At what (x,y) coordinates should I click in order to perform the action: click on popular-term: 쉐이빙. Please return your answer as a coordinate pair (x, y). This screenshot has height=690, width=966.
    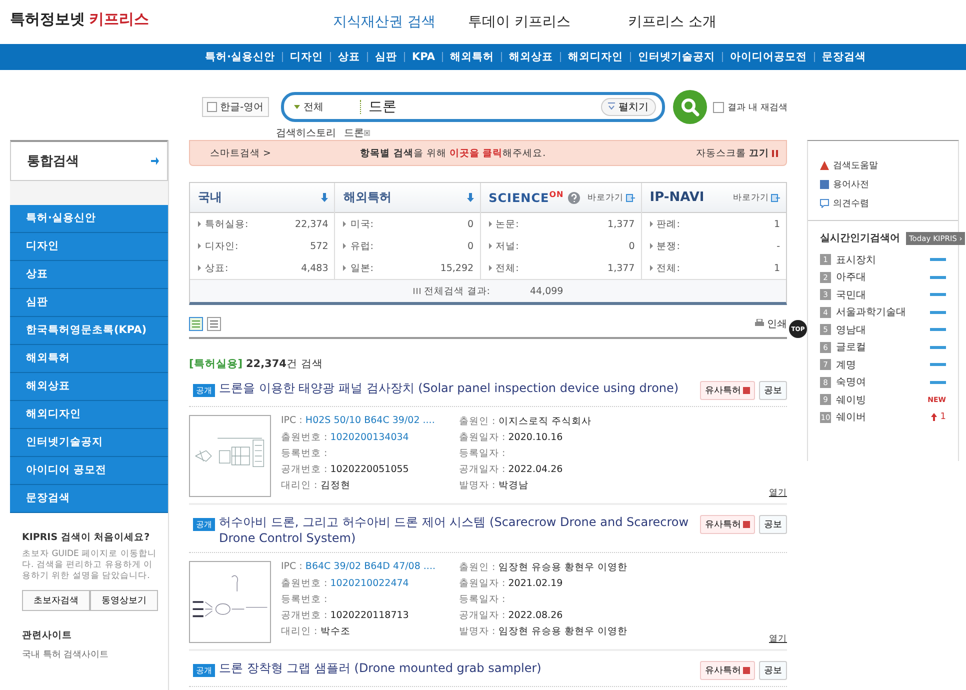
    Looking at the image, I should click on (879, 399).